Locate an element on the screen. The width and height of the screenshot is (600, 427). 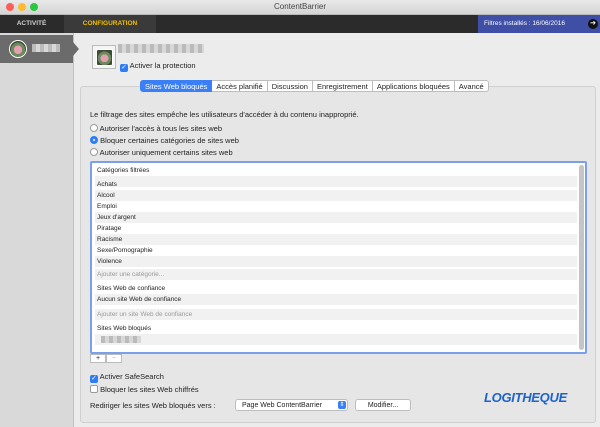
user-picture-image is located at coordinates (104, 57).